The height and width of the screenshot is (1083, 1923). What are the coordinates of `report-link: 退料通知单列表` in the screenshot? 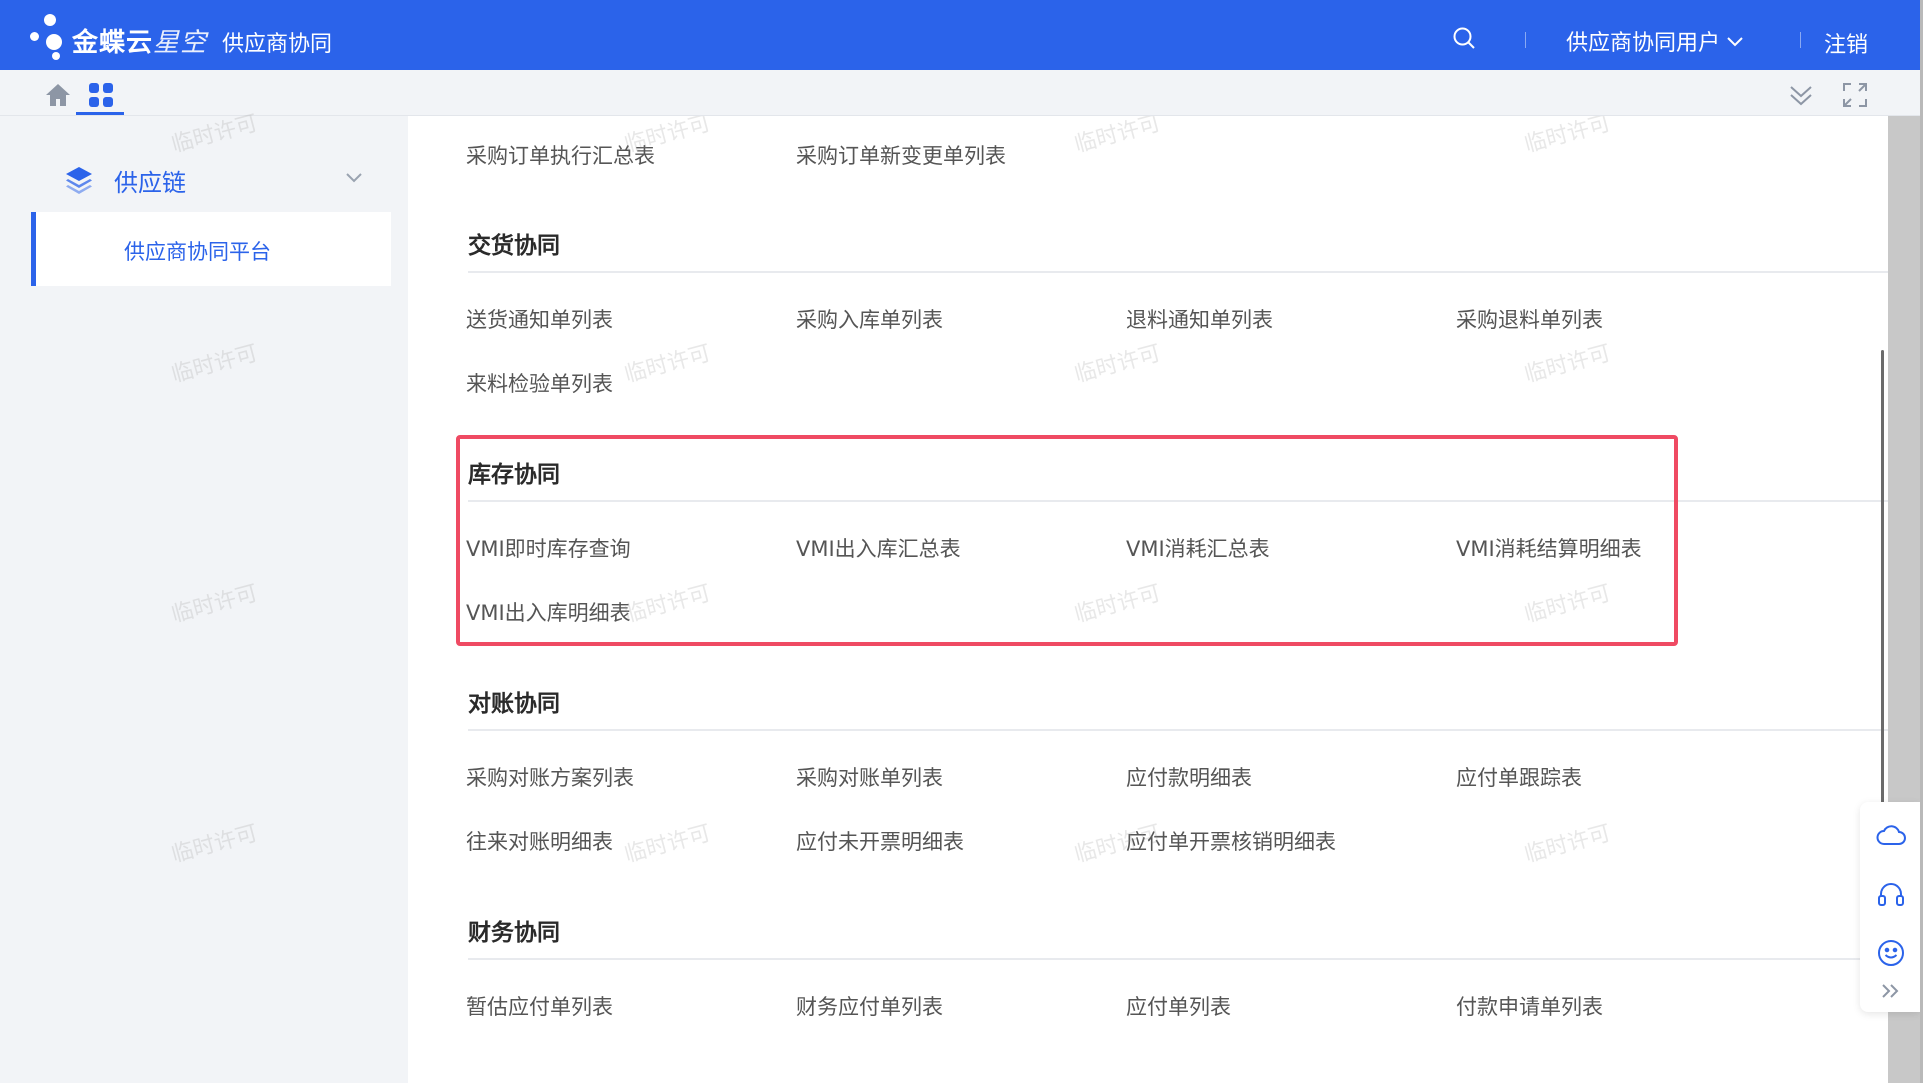 It's located at (1199, 319).